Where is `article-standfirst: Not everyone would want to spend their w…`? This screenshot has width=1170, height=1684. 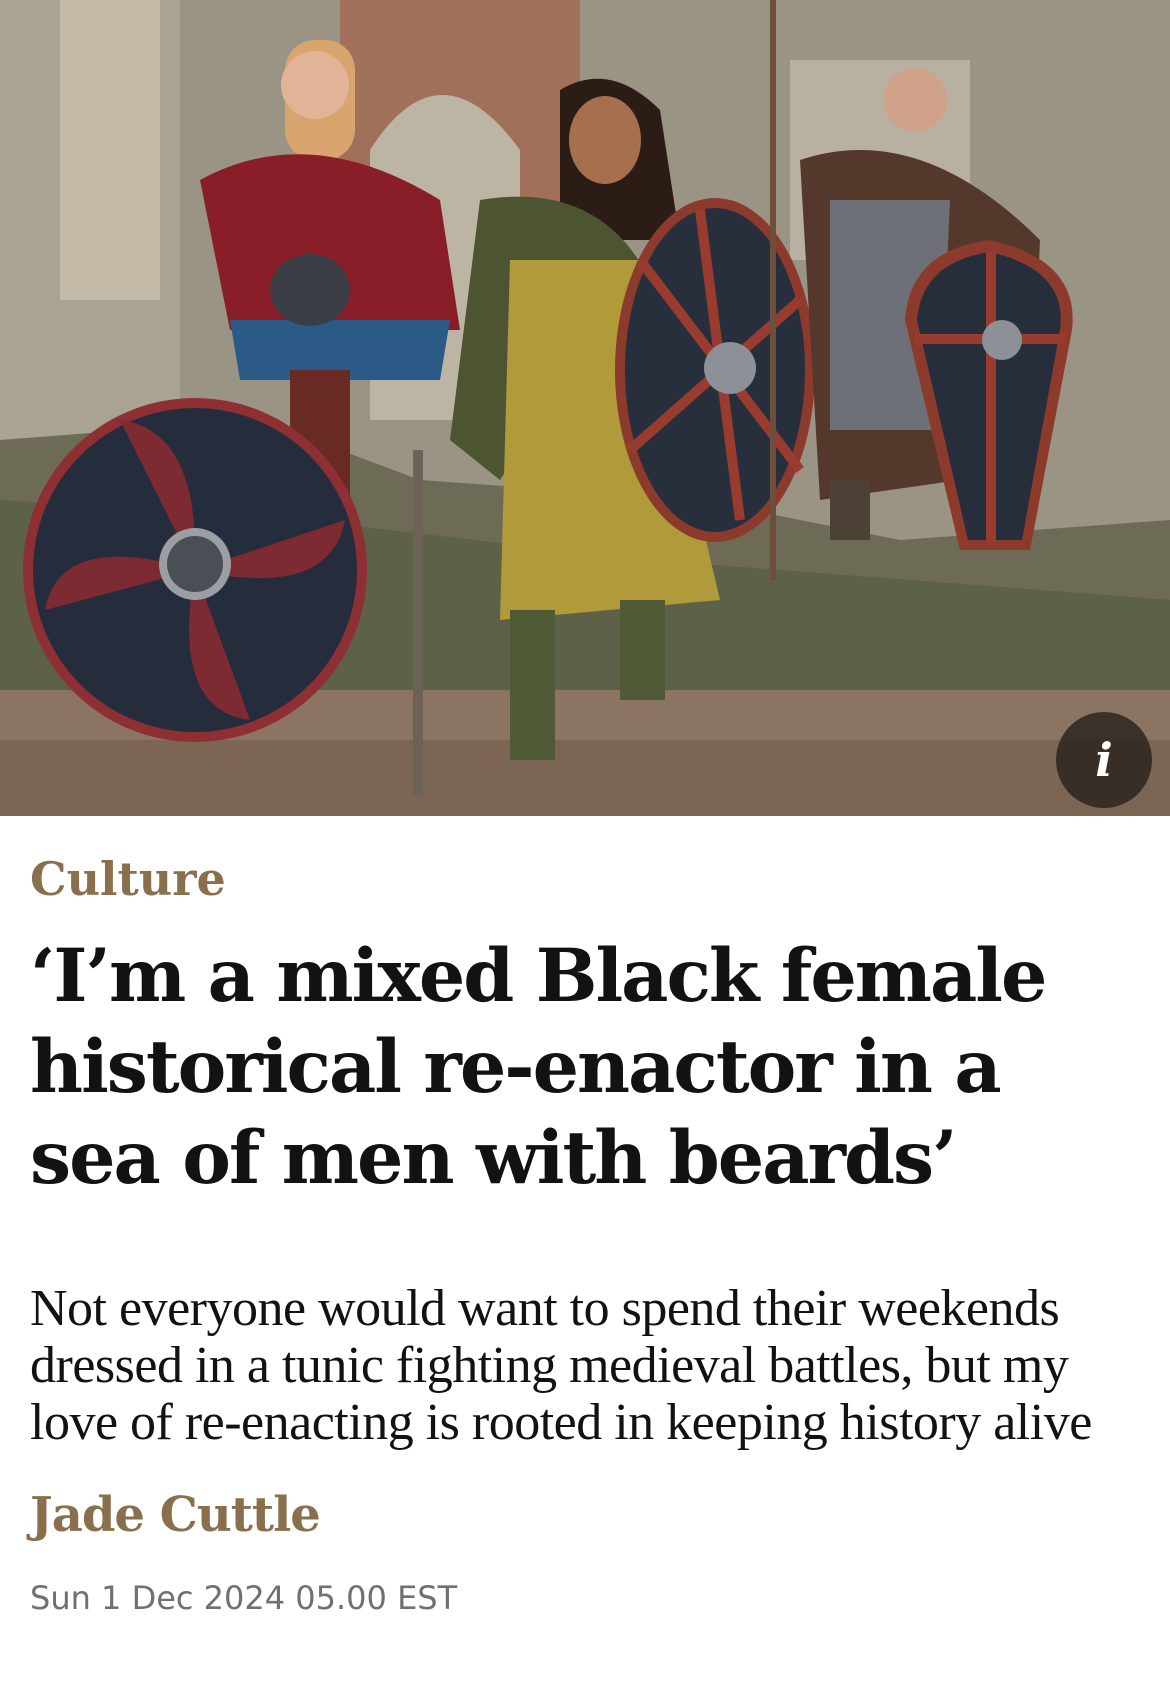 article-standfirst: Not everyone would want to spend their w… is located at coordinates (561, 1366).